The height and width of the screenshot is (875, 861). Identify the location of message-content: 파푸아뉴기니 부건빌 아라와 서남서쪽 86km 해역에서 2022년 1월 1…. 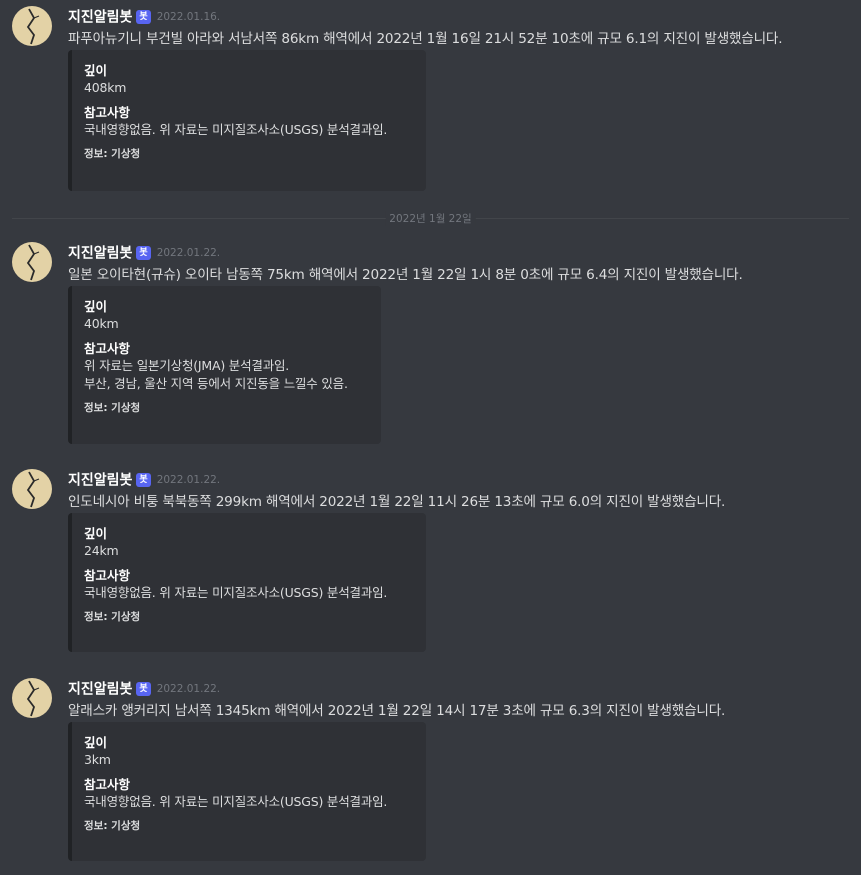
(425, 39).